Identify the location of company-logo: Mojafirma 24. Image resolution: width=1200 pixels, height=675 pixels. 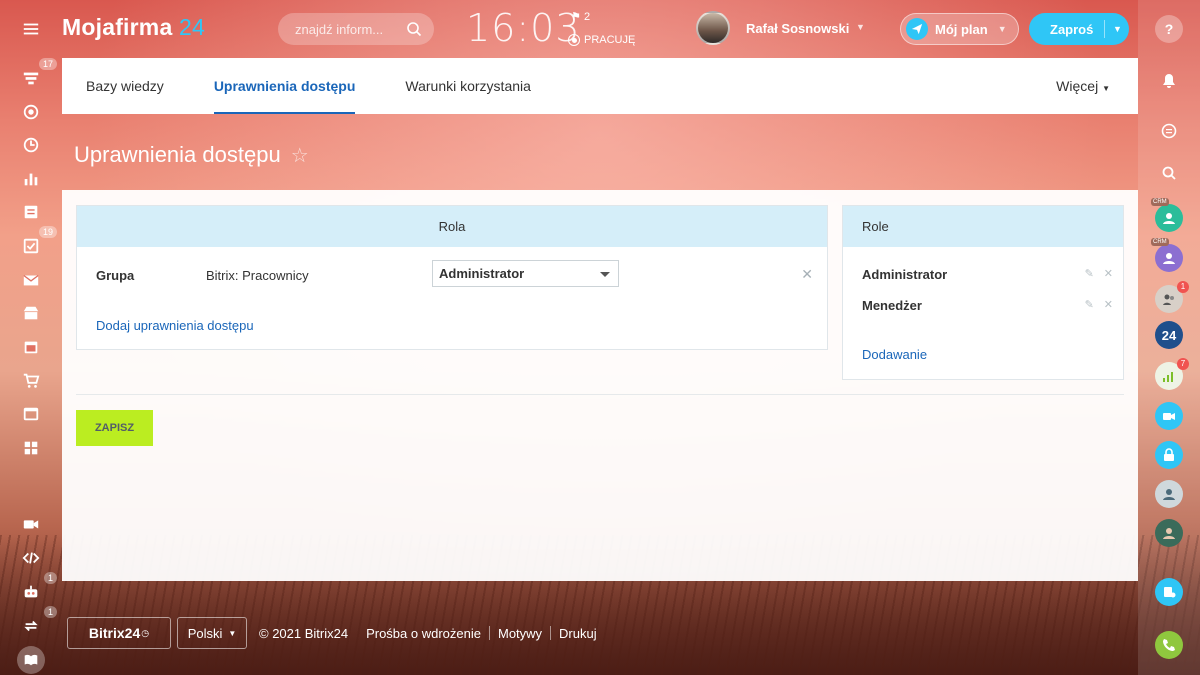
(133, 27).